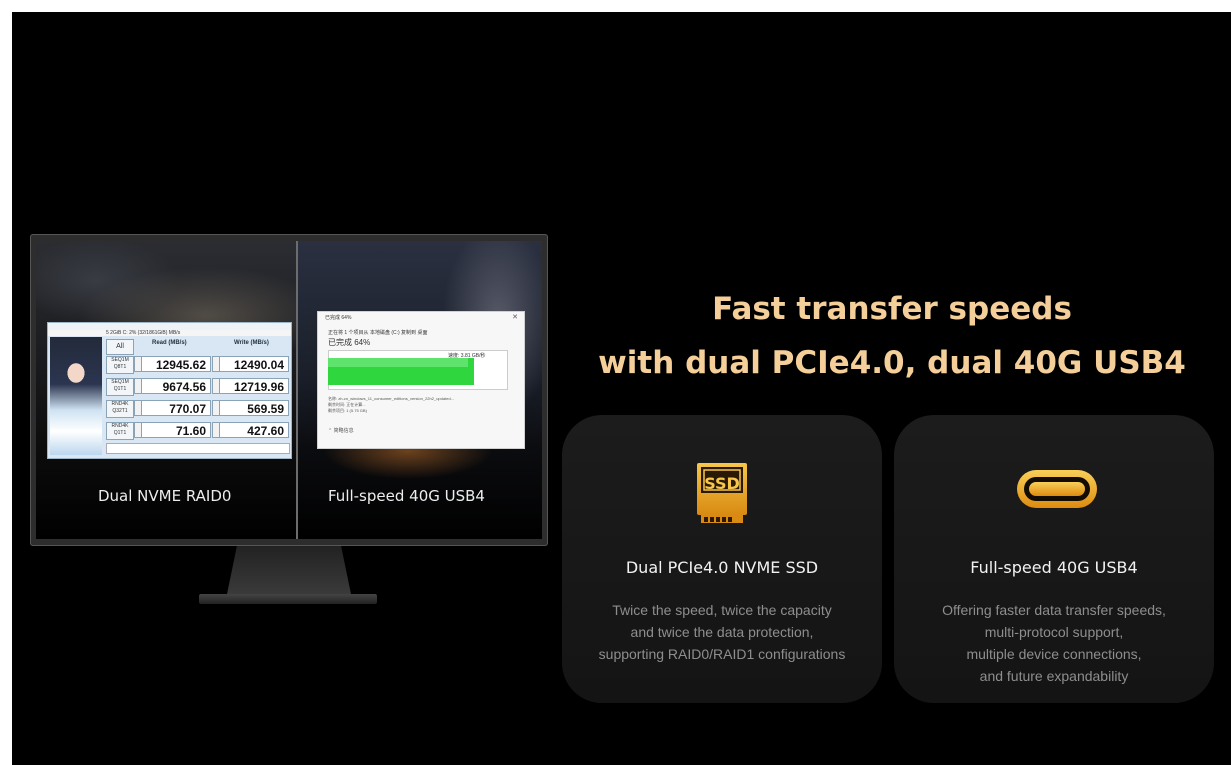  Describe the element at coordinates (722, 483) in the screenshot. I see `ssd-icon-label: SSD` at that location.